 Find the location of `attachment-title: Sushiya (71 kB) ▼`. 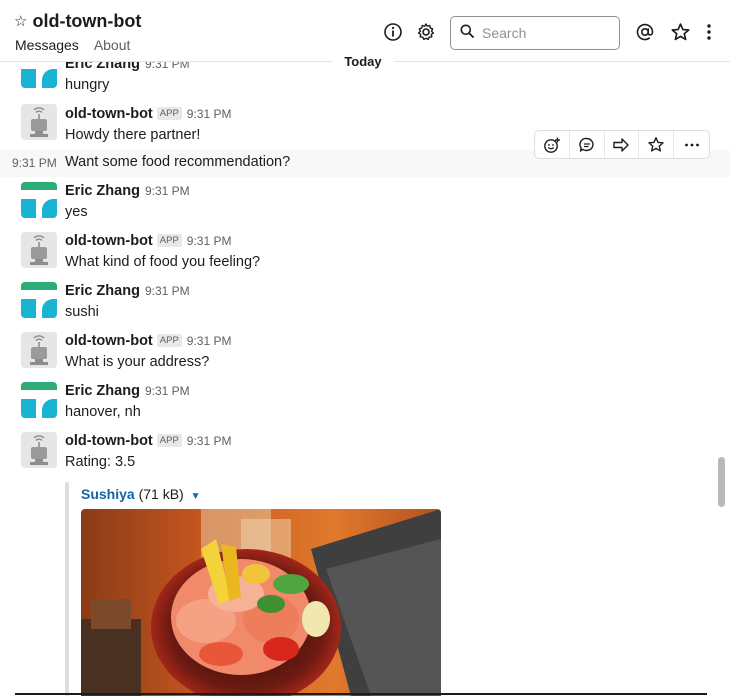

attachment-title: Sushiya (71 kB) ▼ is located at coordinates (141, 494).